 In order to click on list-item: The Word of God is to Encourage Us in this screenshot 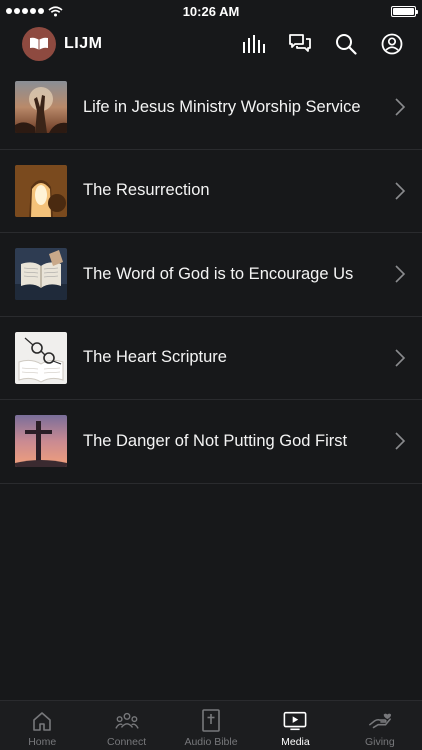, I will do `click(211, 275)`.